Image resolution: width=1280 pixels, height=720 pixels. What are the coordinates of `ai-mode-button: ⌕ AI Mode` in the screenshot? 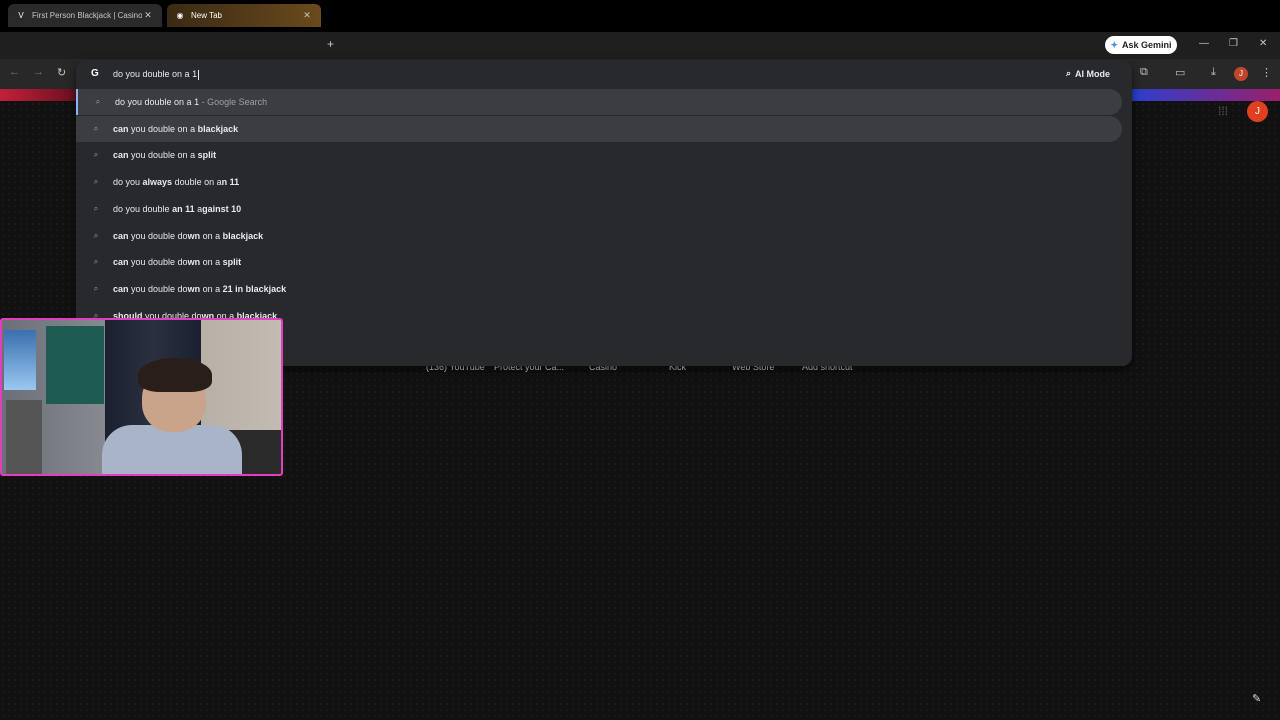 It's located at (1088, 73).